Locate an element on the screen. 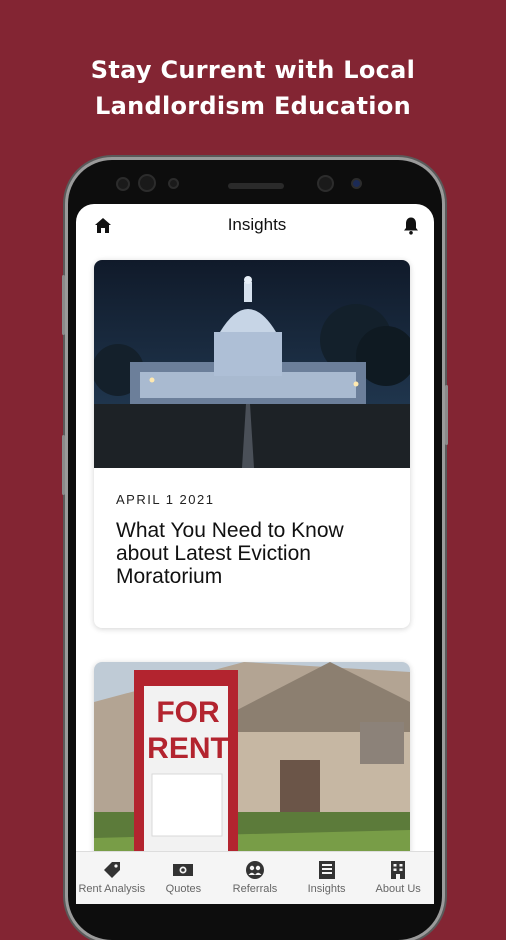 Image resolution: width=506 pixels, height=940 pixels. promo-line-1: Stay Current with Local is located at coordinates (253, 70).